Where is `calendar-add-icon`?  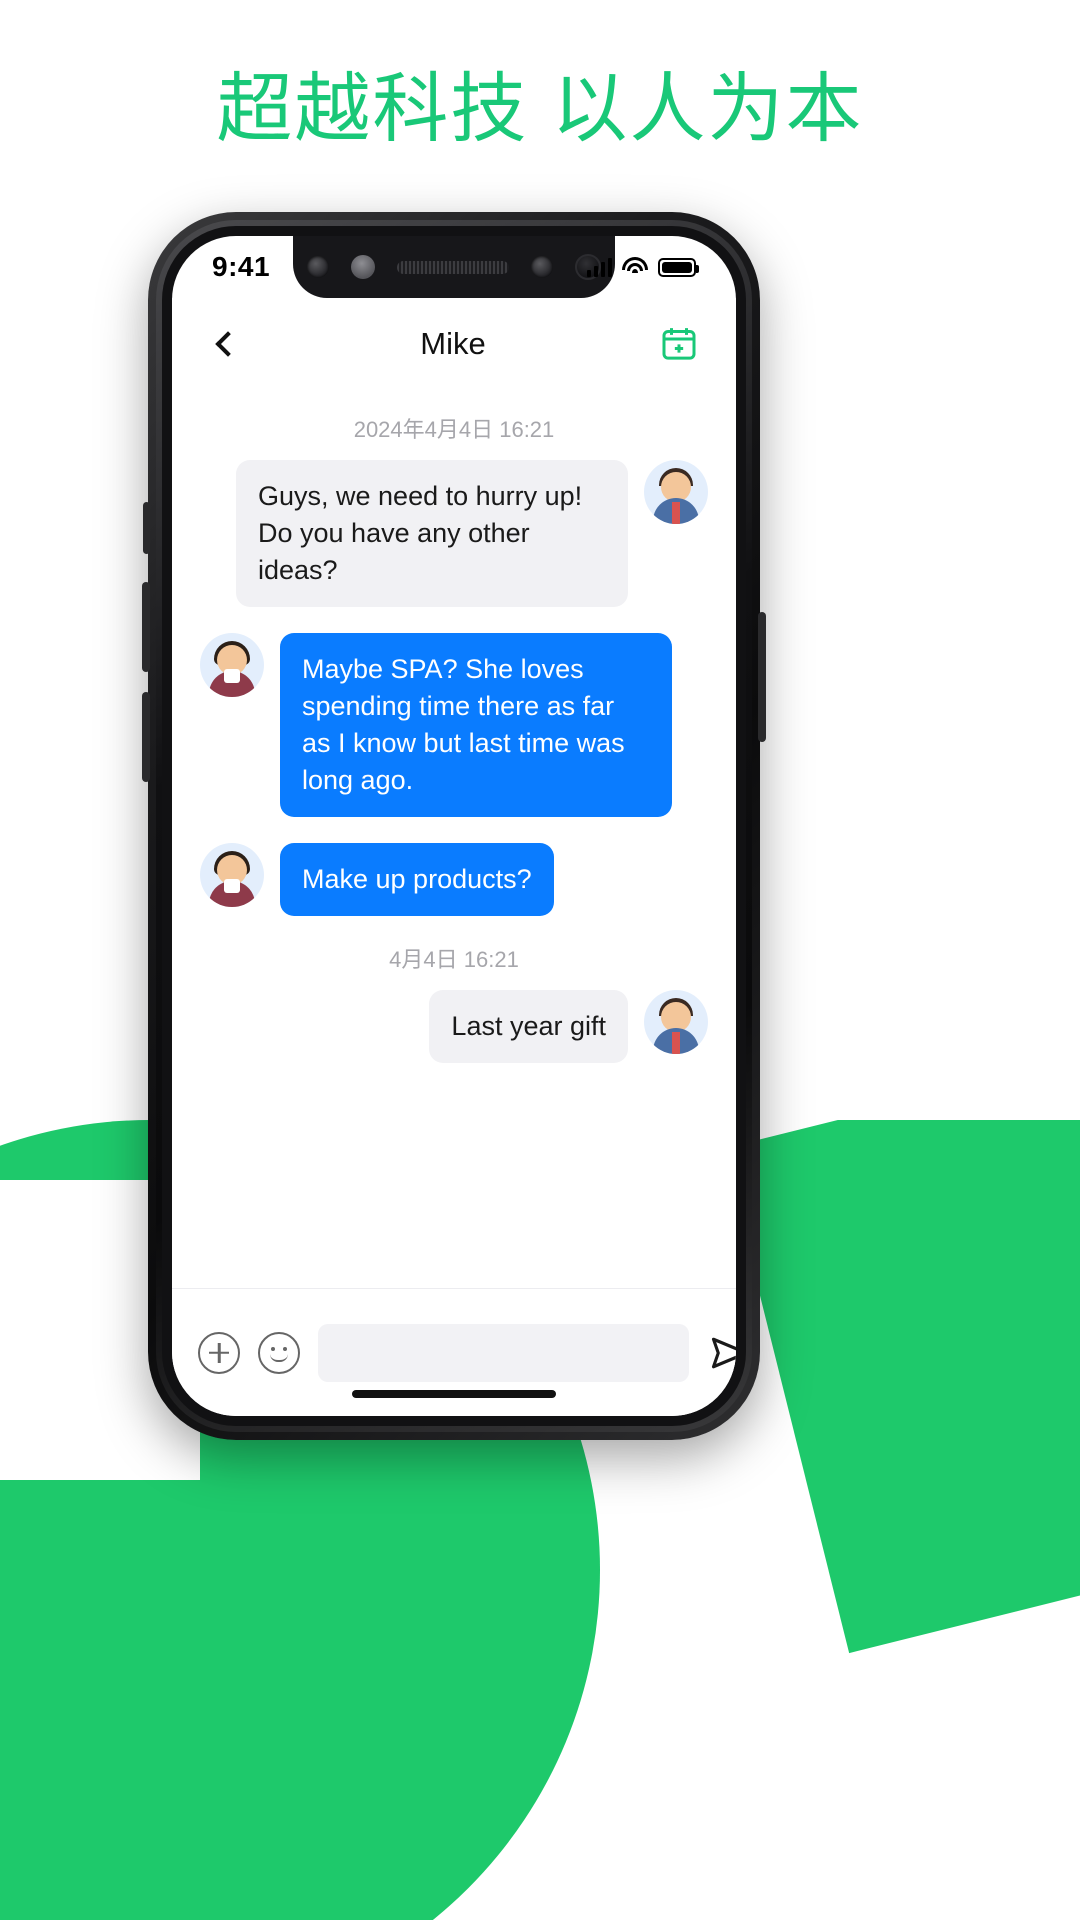 calendar-add-icon is located at coordinates (679, 344).